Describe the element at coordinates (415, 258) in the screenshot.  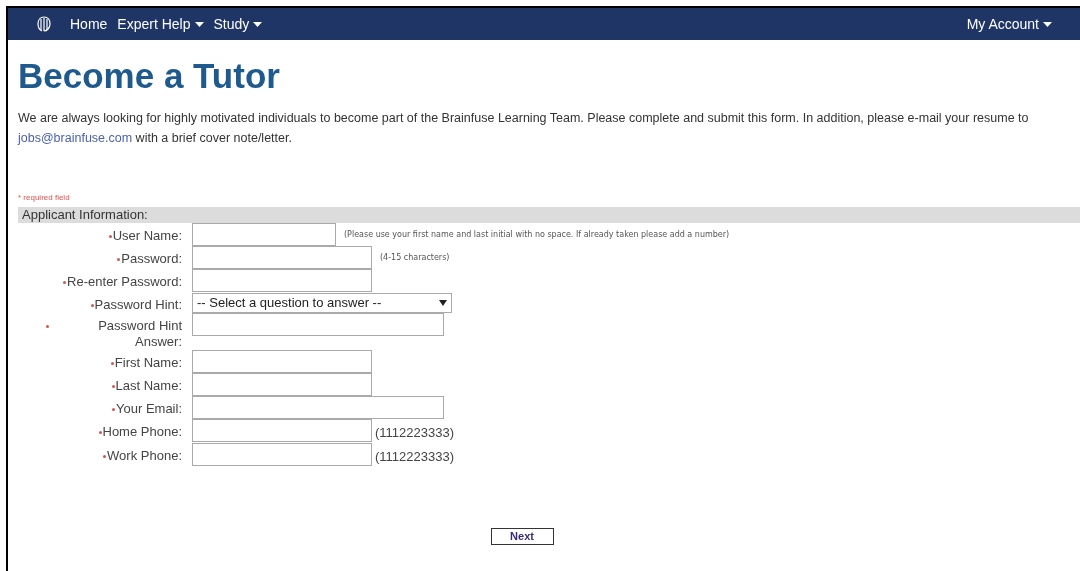
I see `field-hint: (4-15 characters)` at that location.